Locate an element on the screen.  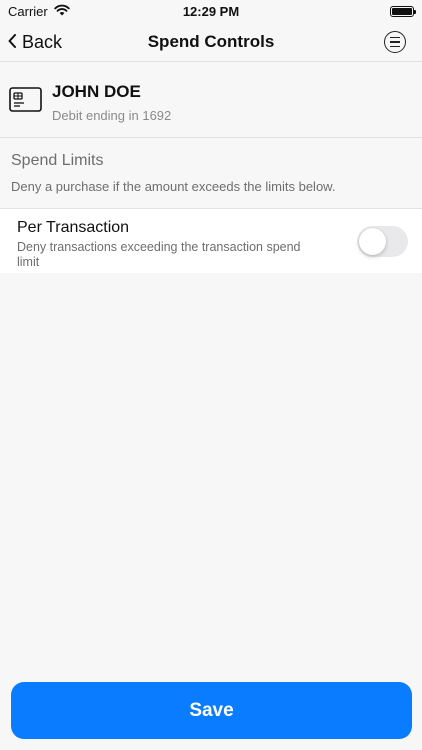
navigation-bar: Back Spend Controls is located at coordinates (211, 42).